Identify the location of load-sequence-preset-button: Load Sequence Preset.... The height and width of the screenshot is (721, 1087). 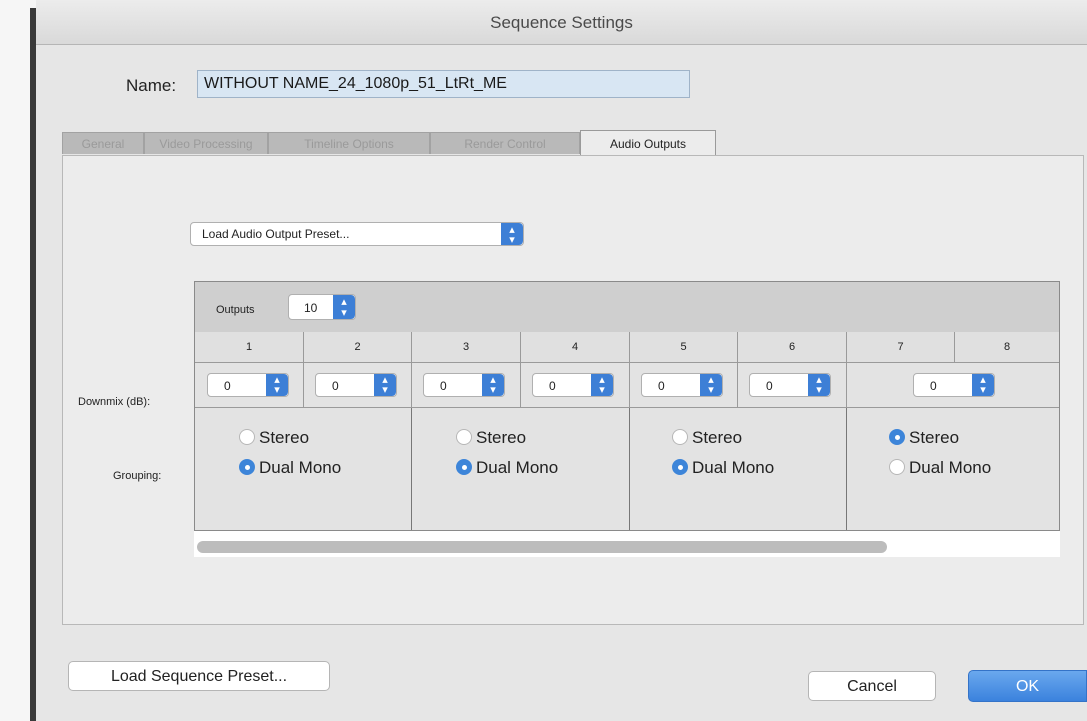
(199, 676).